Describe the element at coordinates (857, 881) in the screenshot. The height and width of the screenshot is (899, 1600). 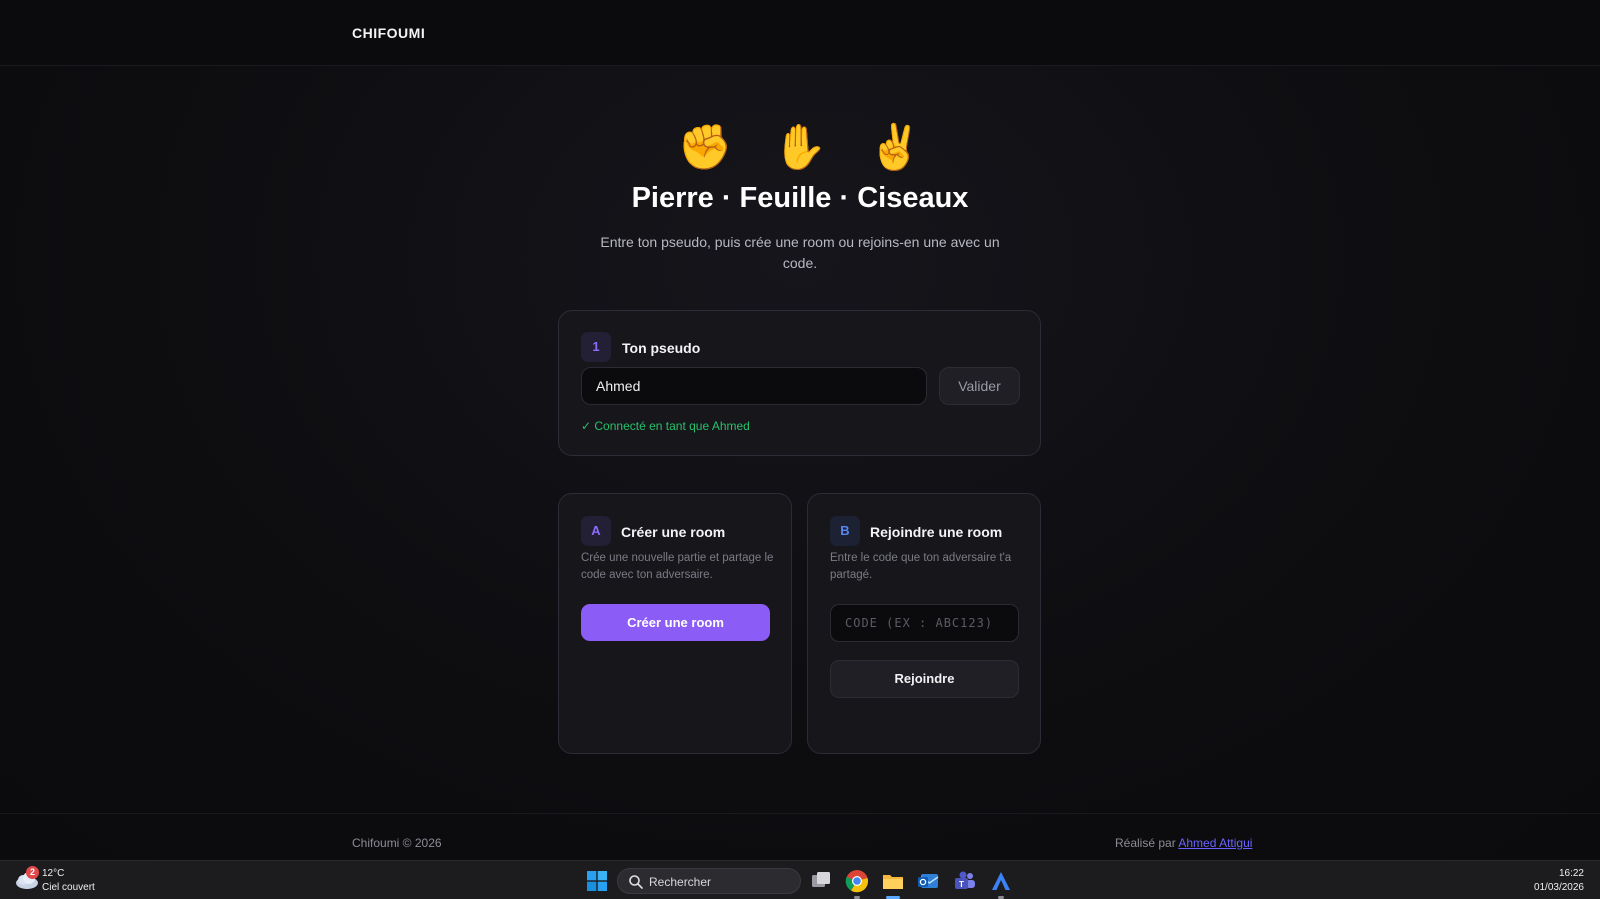
I see `chrome-icon` at that location.